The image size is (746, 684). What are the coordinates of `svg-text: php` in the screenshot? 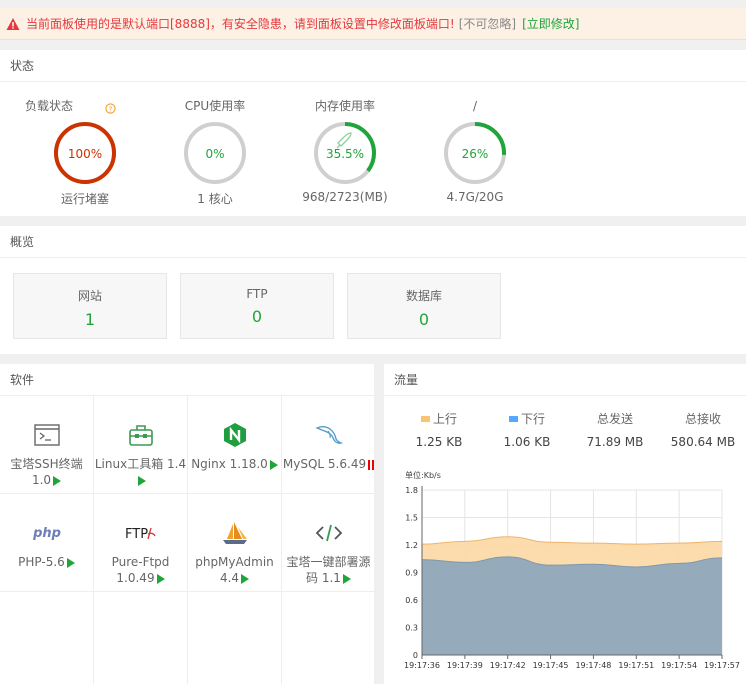 It's located at (46, 533).